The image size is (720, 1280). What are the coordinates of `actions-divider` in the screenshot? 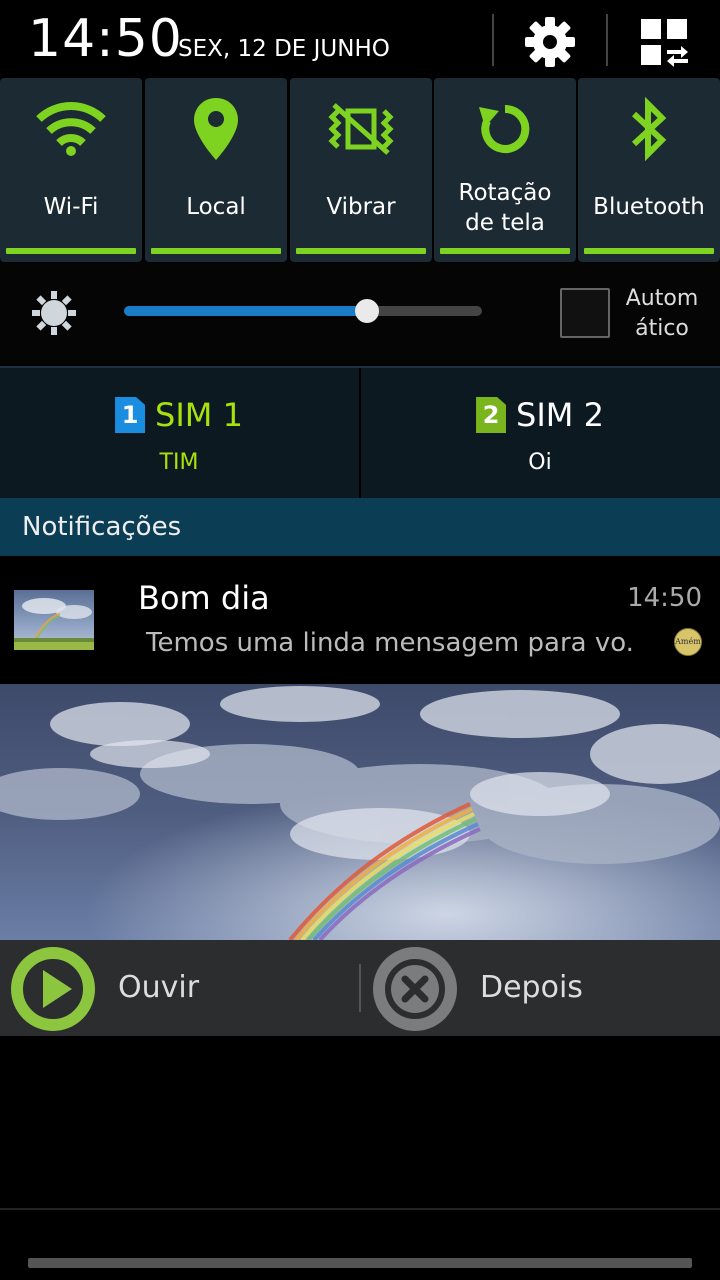 It's located at (360, 988).